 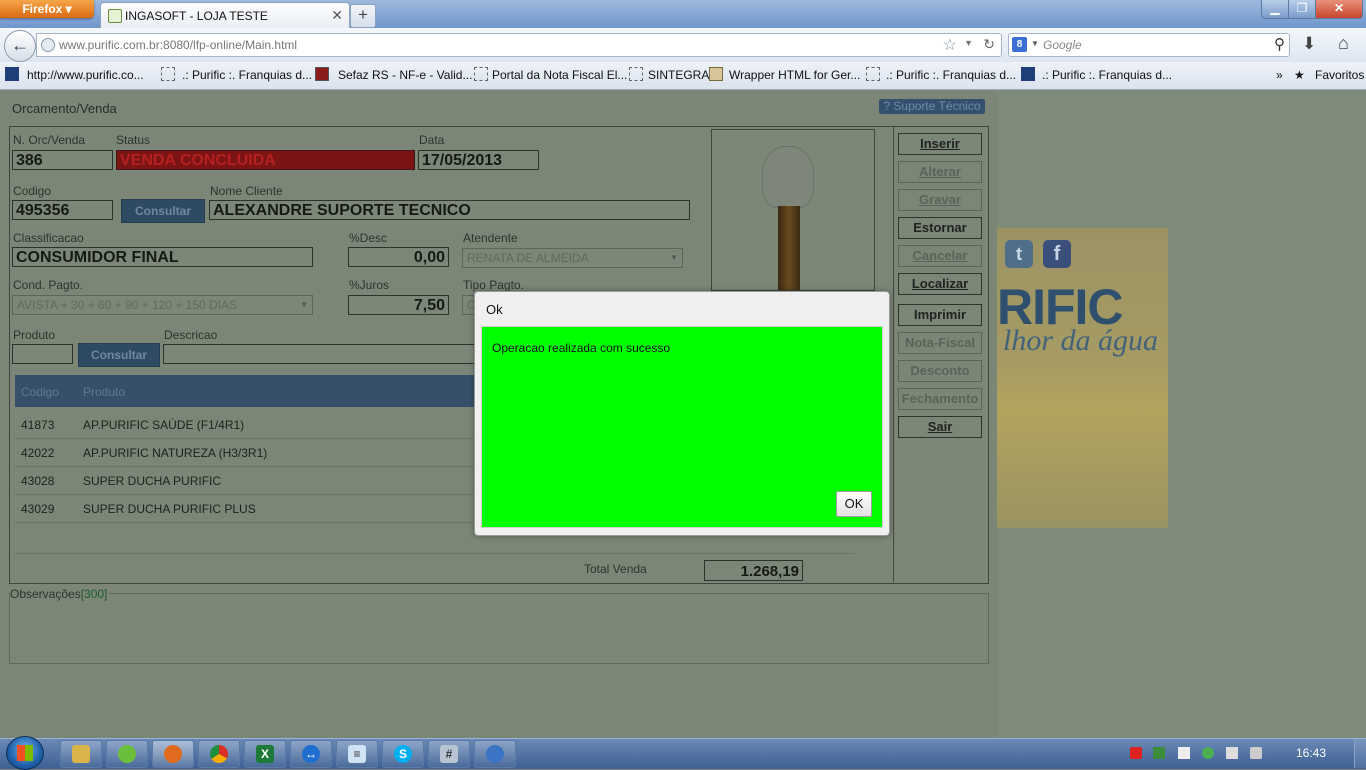 I want to click on close-window-button: ✕, so click(x=1339, y=9).